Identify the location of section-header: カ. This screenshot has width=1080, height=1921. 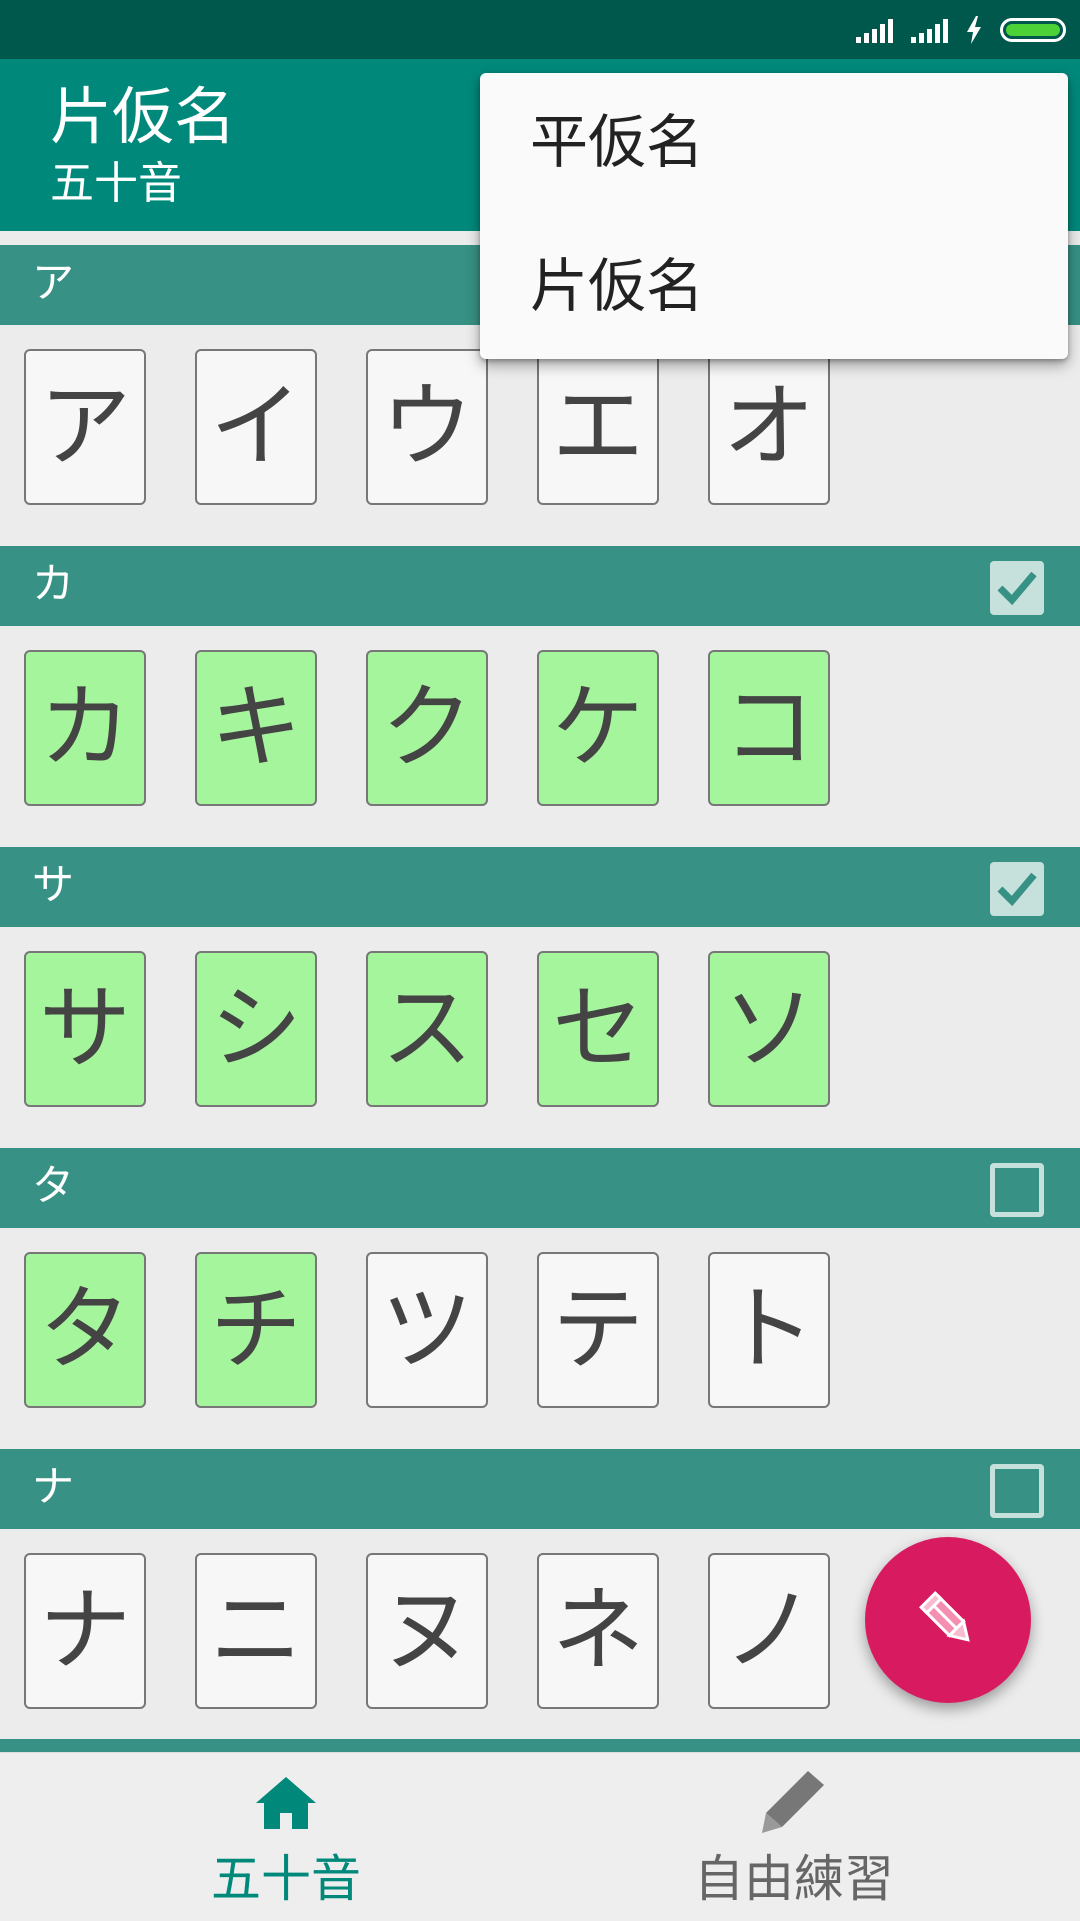
(540, 586).